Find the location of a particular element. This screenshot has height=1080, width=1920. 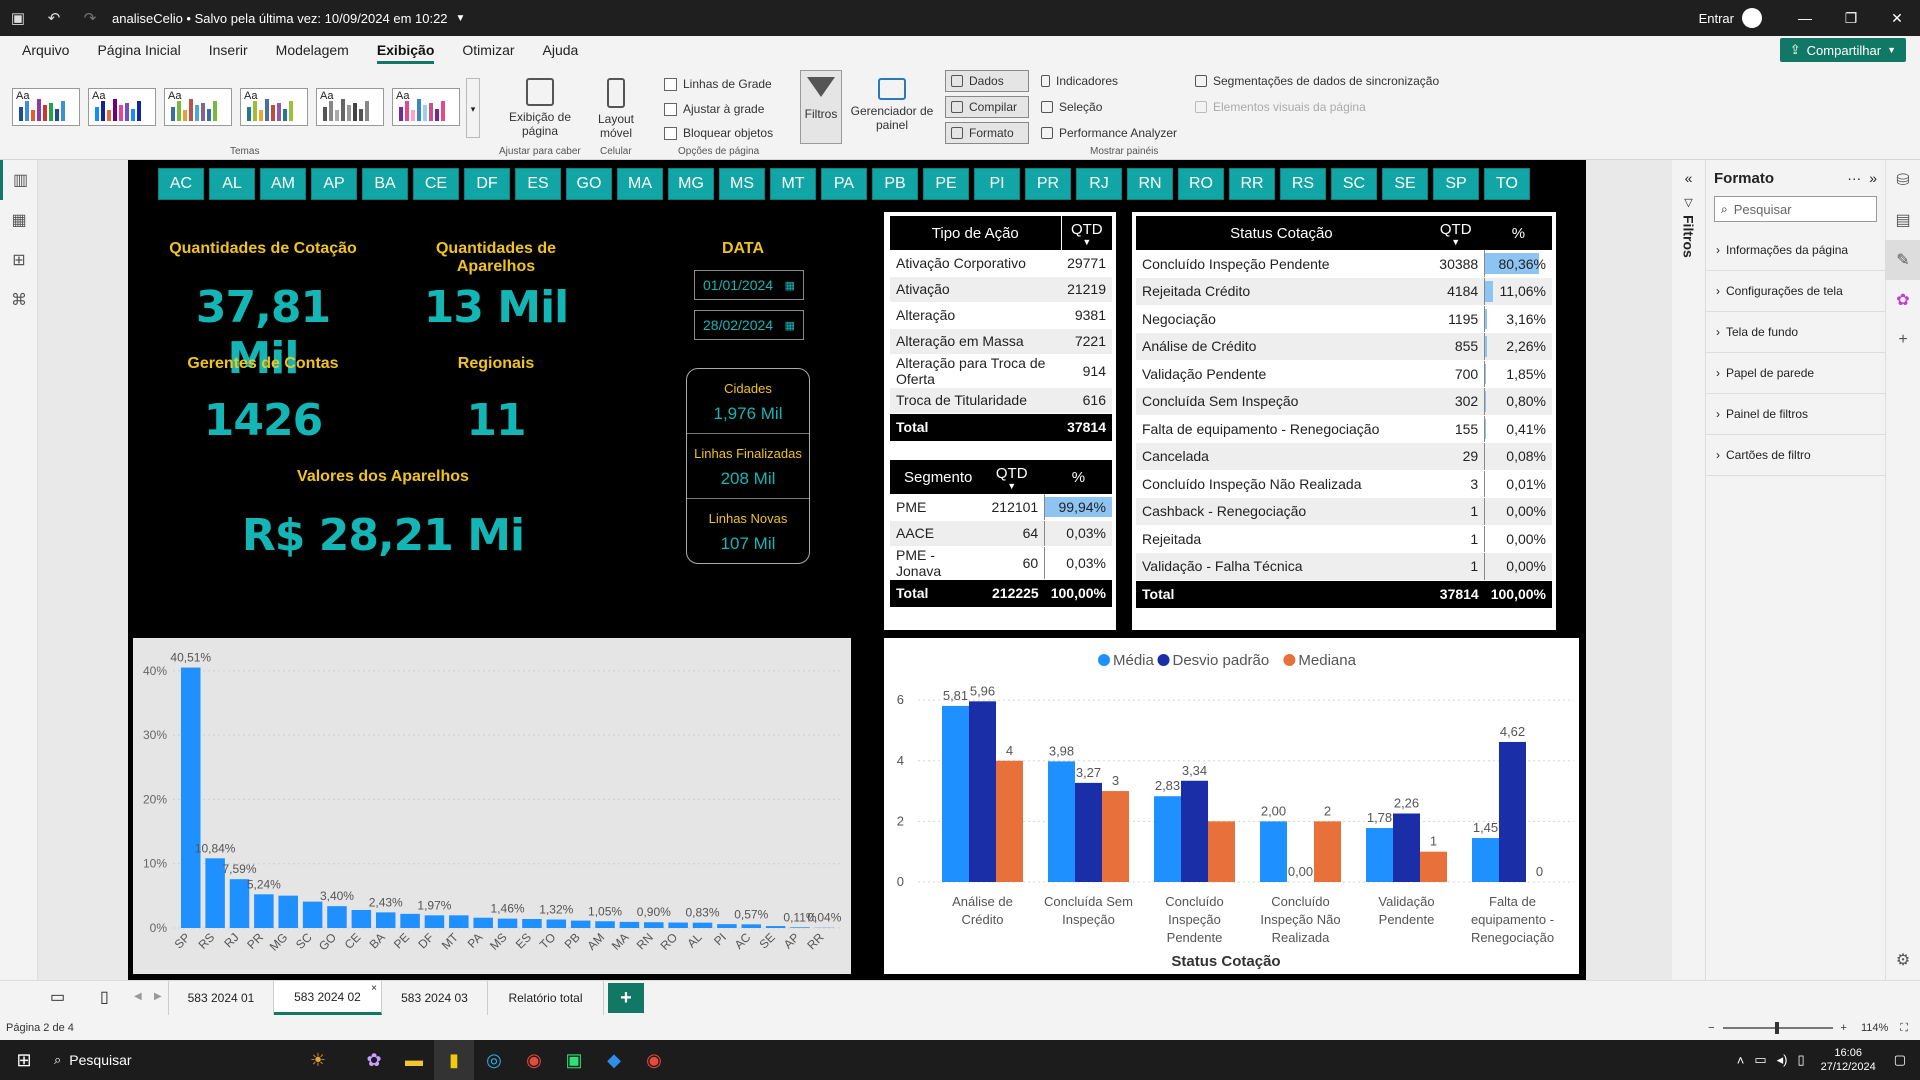

state-button-pi: PI is located at coordinates (997, 184).